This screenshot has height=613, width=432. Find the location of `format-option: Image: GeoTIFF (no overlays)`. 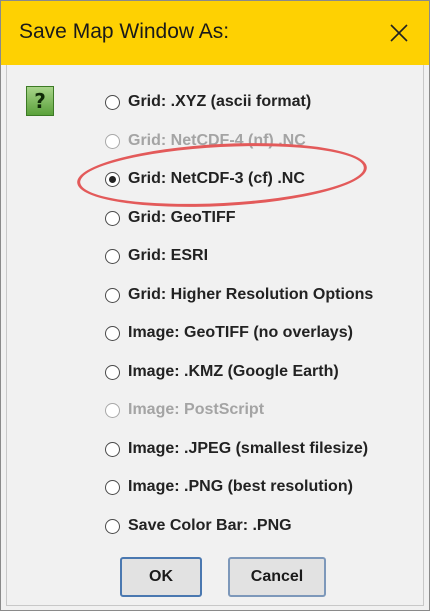

format-option: Image: GeoTIFF (no overlays) is located at coordinates (229, 333).